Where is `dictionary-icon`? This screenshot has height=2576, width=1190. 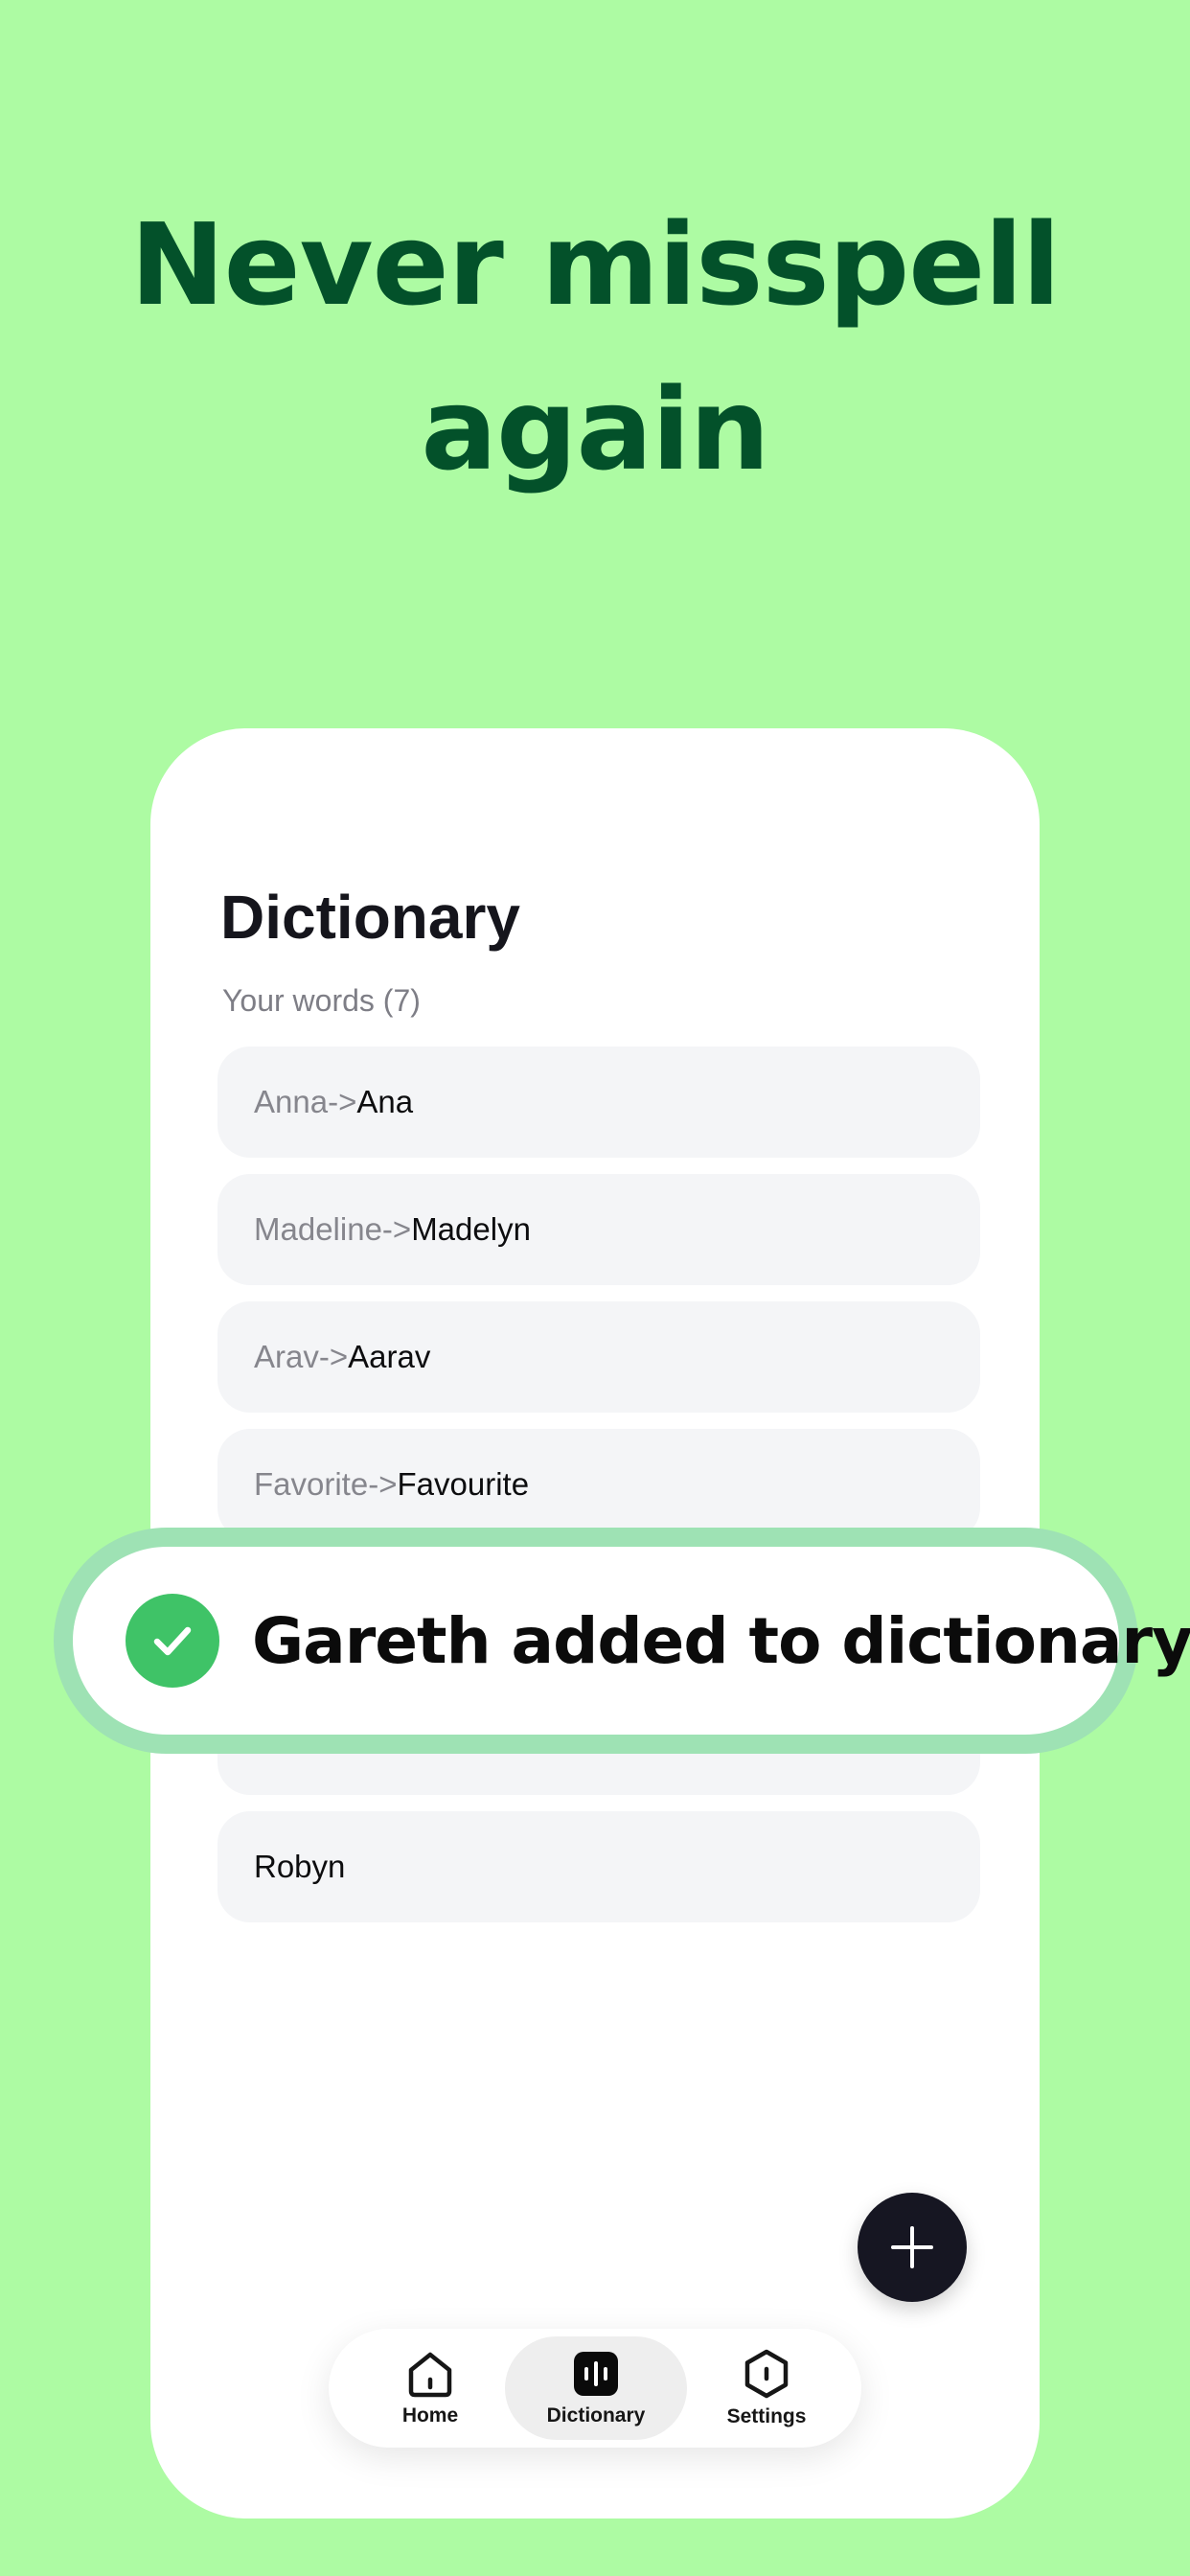
dictionary-icon is located at coordinates (596, 2374).